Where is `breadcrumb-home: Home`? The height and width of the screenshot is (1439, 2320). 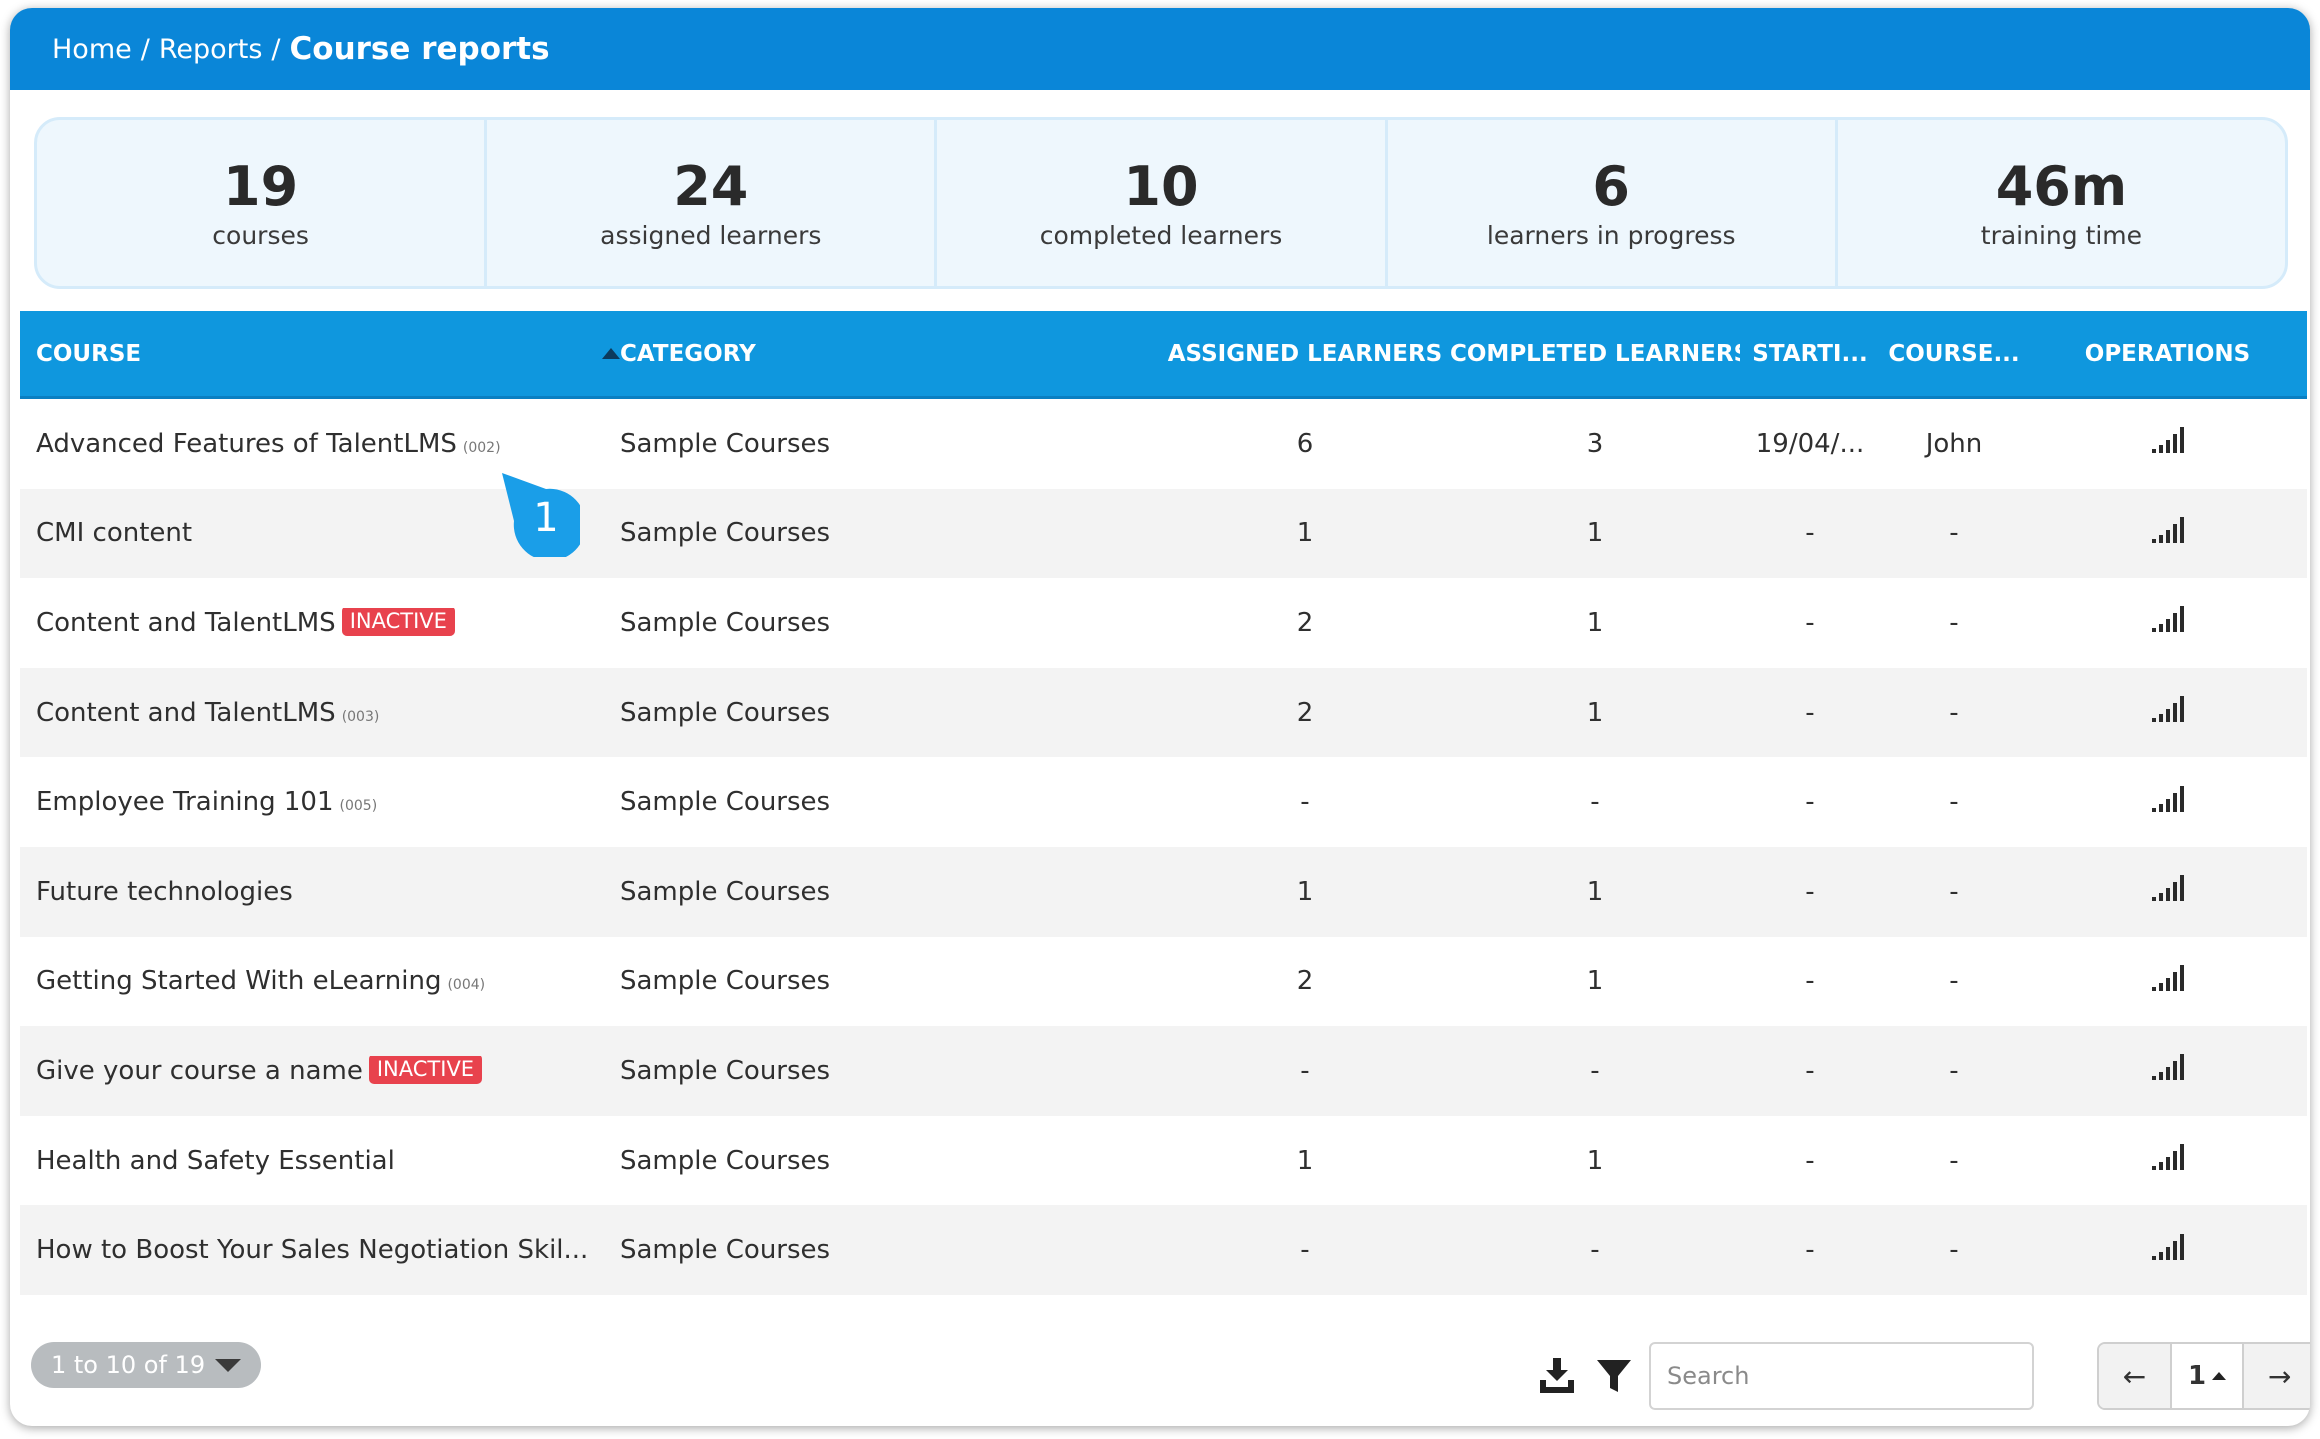 breadcrumb-home: Home is located at coordinates (92, 49).